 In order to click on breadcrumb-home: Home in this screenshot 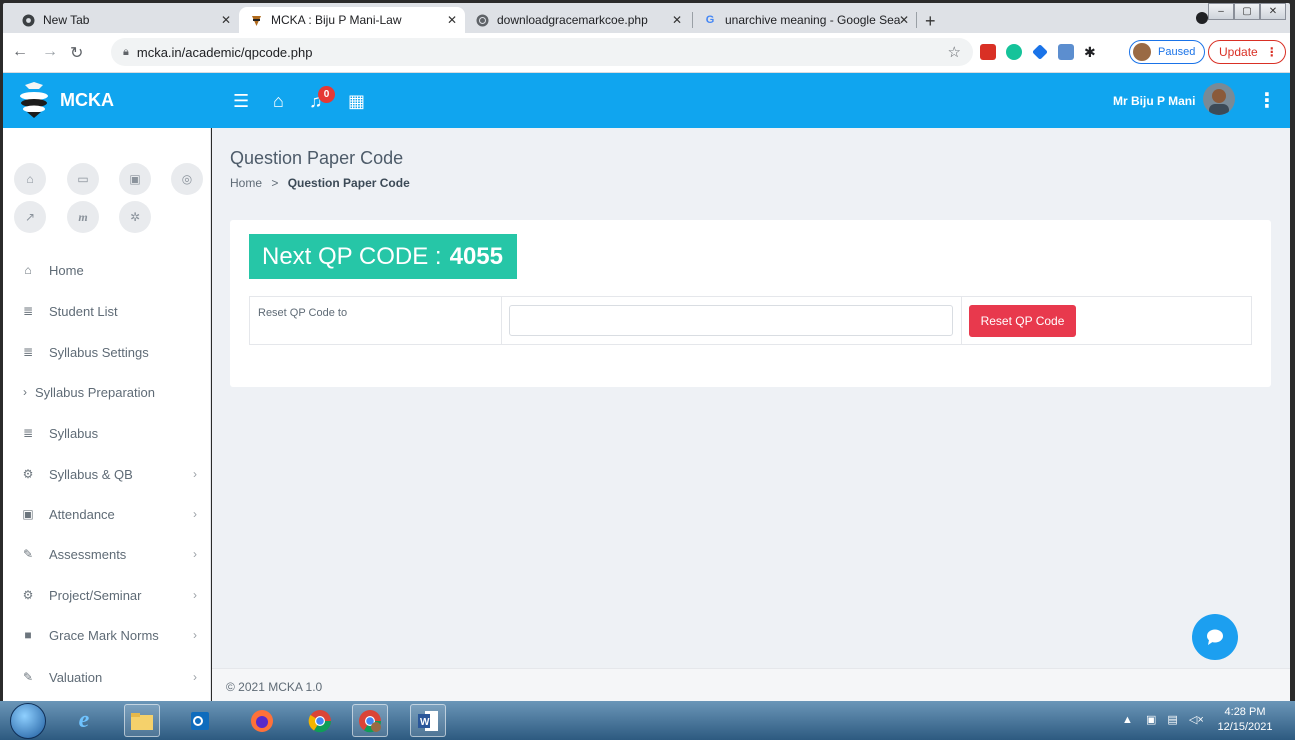, I will do `click(246, 183)`.